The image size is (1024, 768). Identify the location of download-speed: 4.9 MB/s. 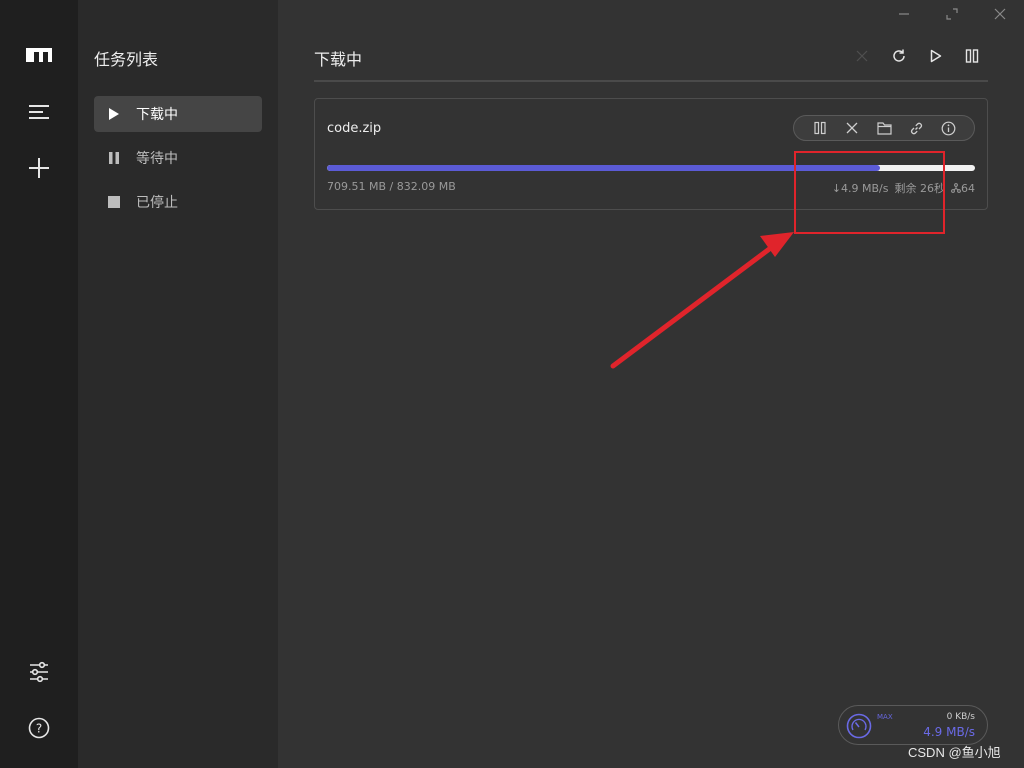
(949, 732).